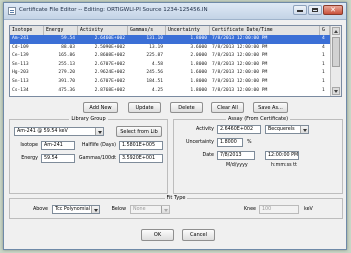 This screenshot has height=253, width=351. What do you see at coordinates (325, 30) in the screenshot?
I see `column-header-g: G` at bounding box center [325, 30].